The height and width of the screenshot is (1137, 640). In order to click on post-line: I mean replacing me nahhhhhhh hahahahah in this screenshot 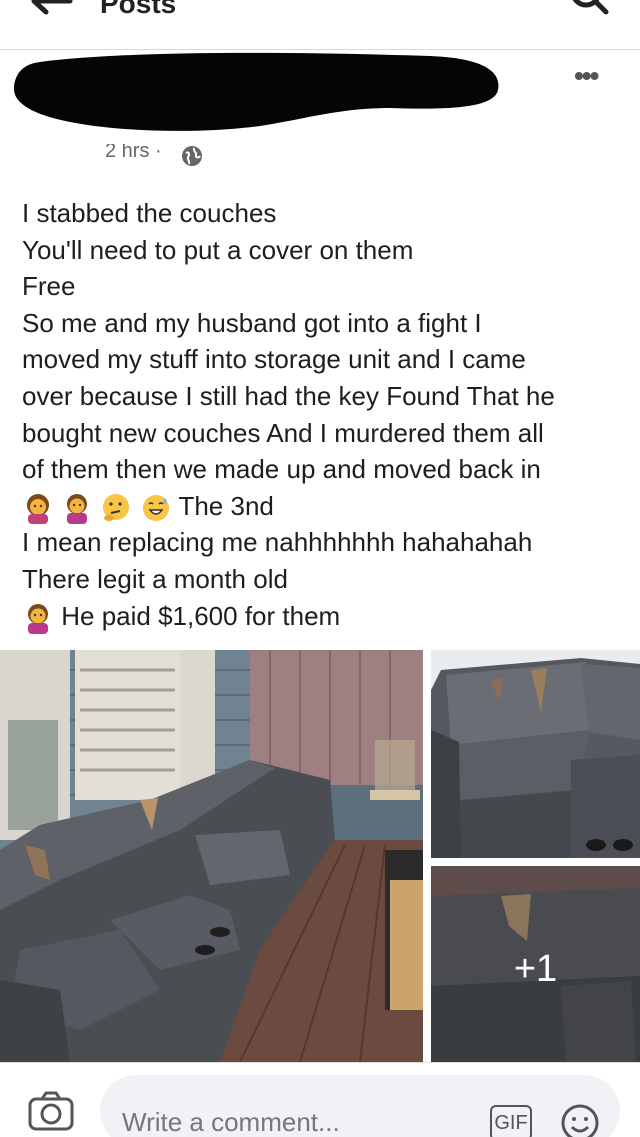, I will do `click(277, 542)`.